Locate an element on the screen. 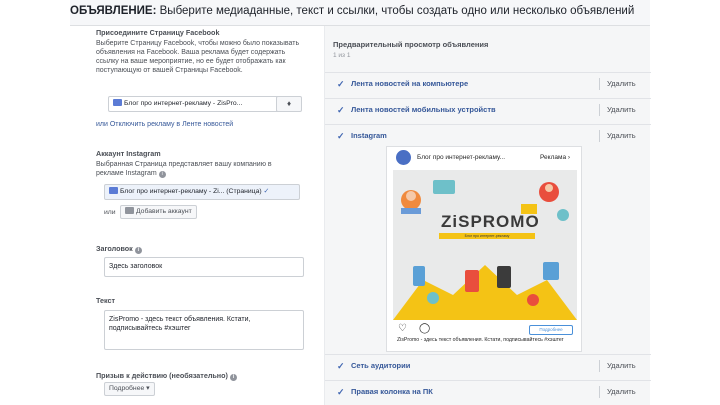 This screenshot has width=720, height=405. cta-selected: Подробнее is located at coordinates (127, 388).